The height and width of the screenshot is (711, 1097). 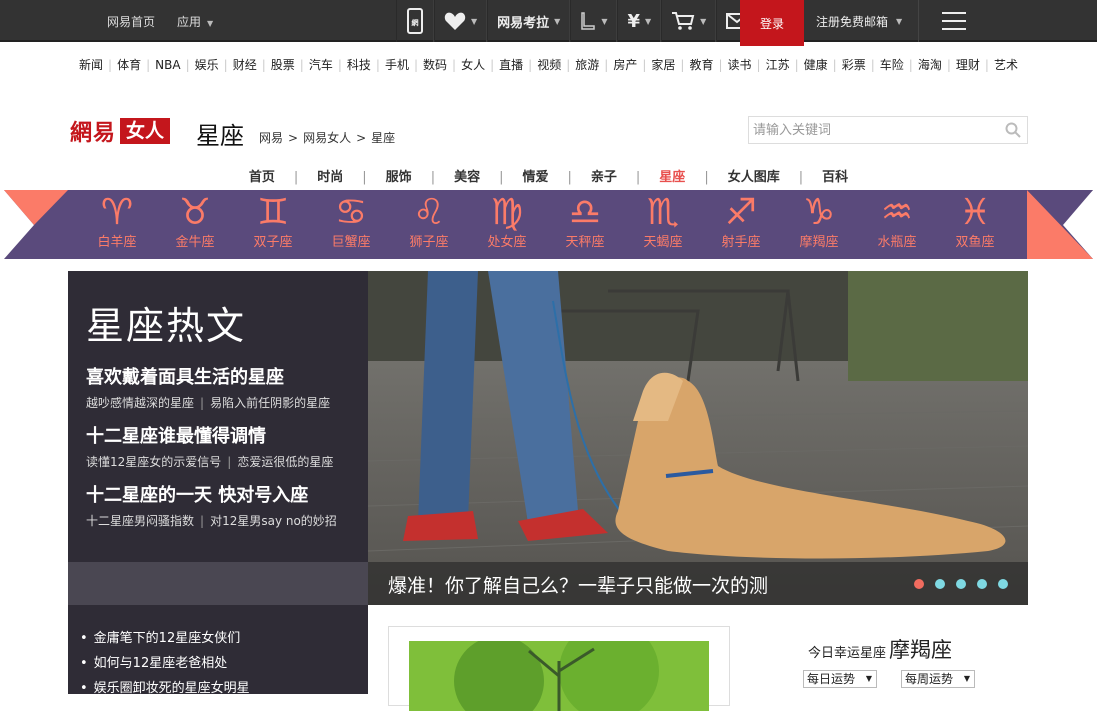 I want to click on hot-sublink: 越吵感情越深的星座, so click(x=140, y=403).